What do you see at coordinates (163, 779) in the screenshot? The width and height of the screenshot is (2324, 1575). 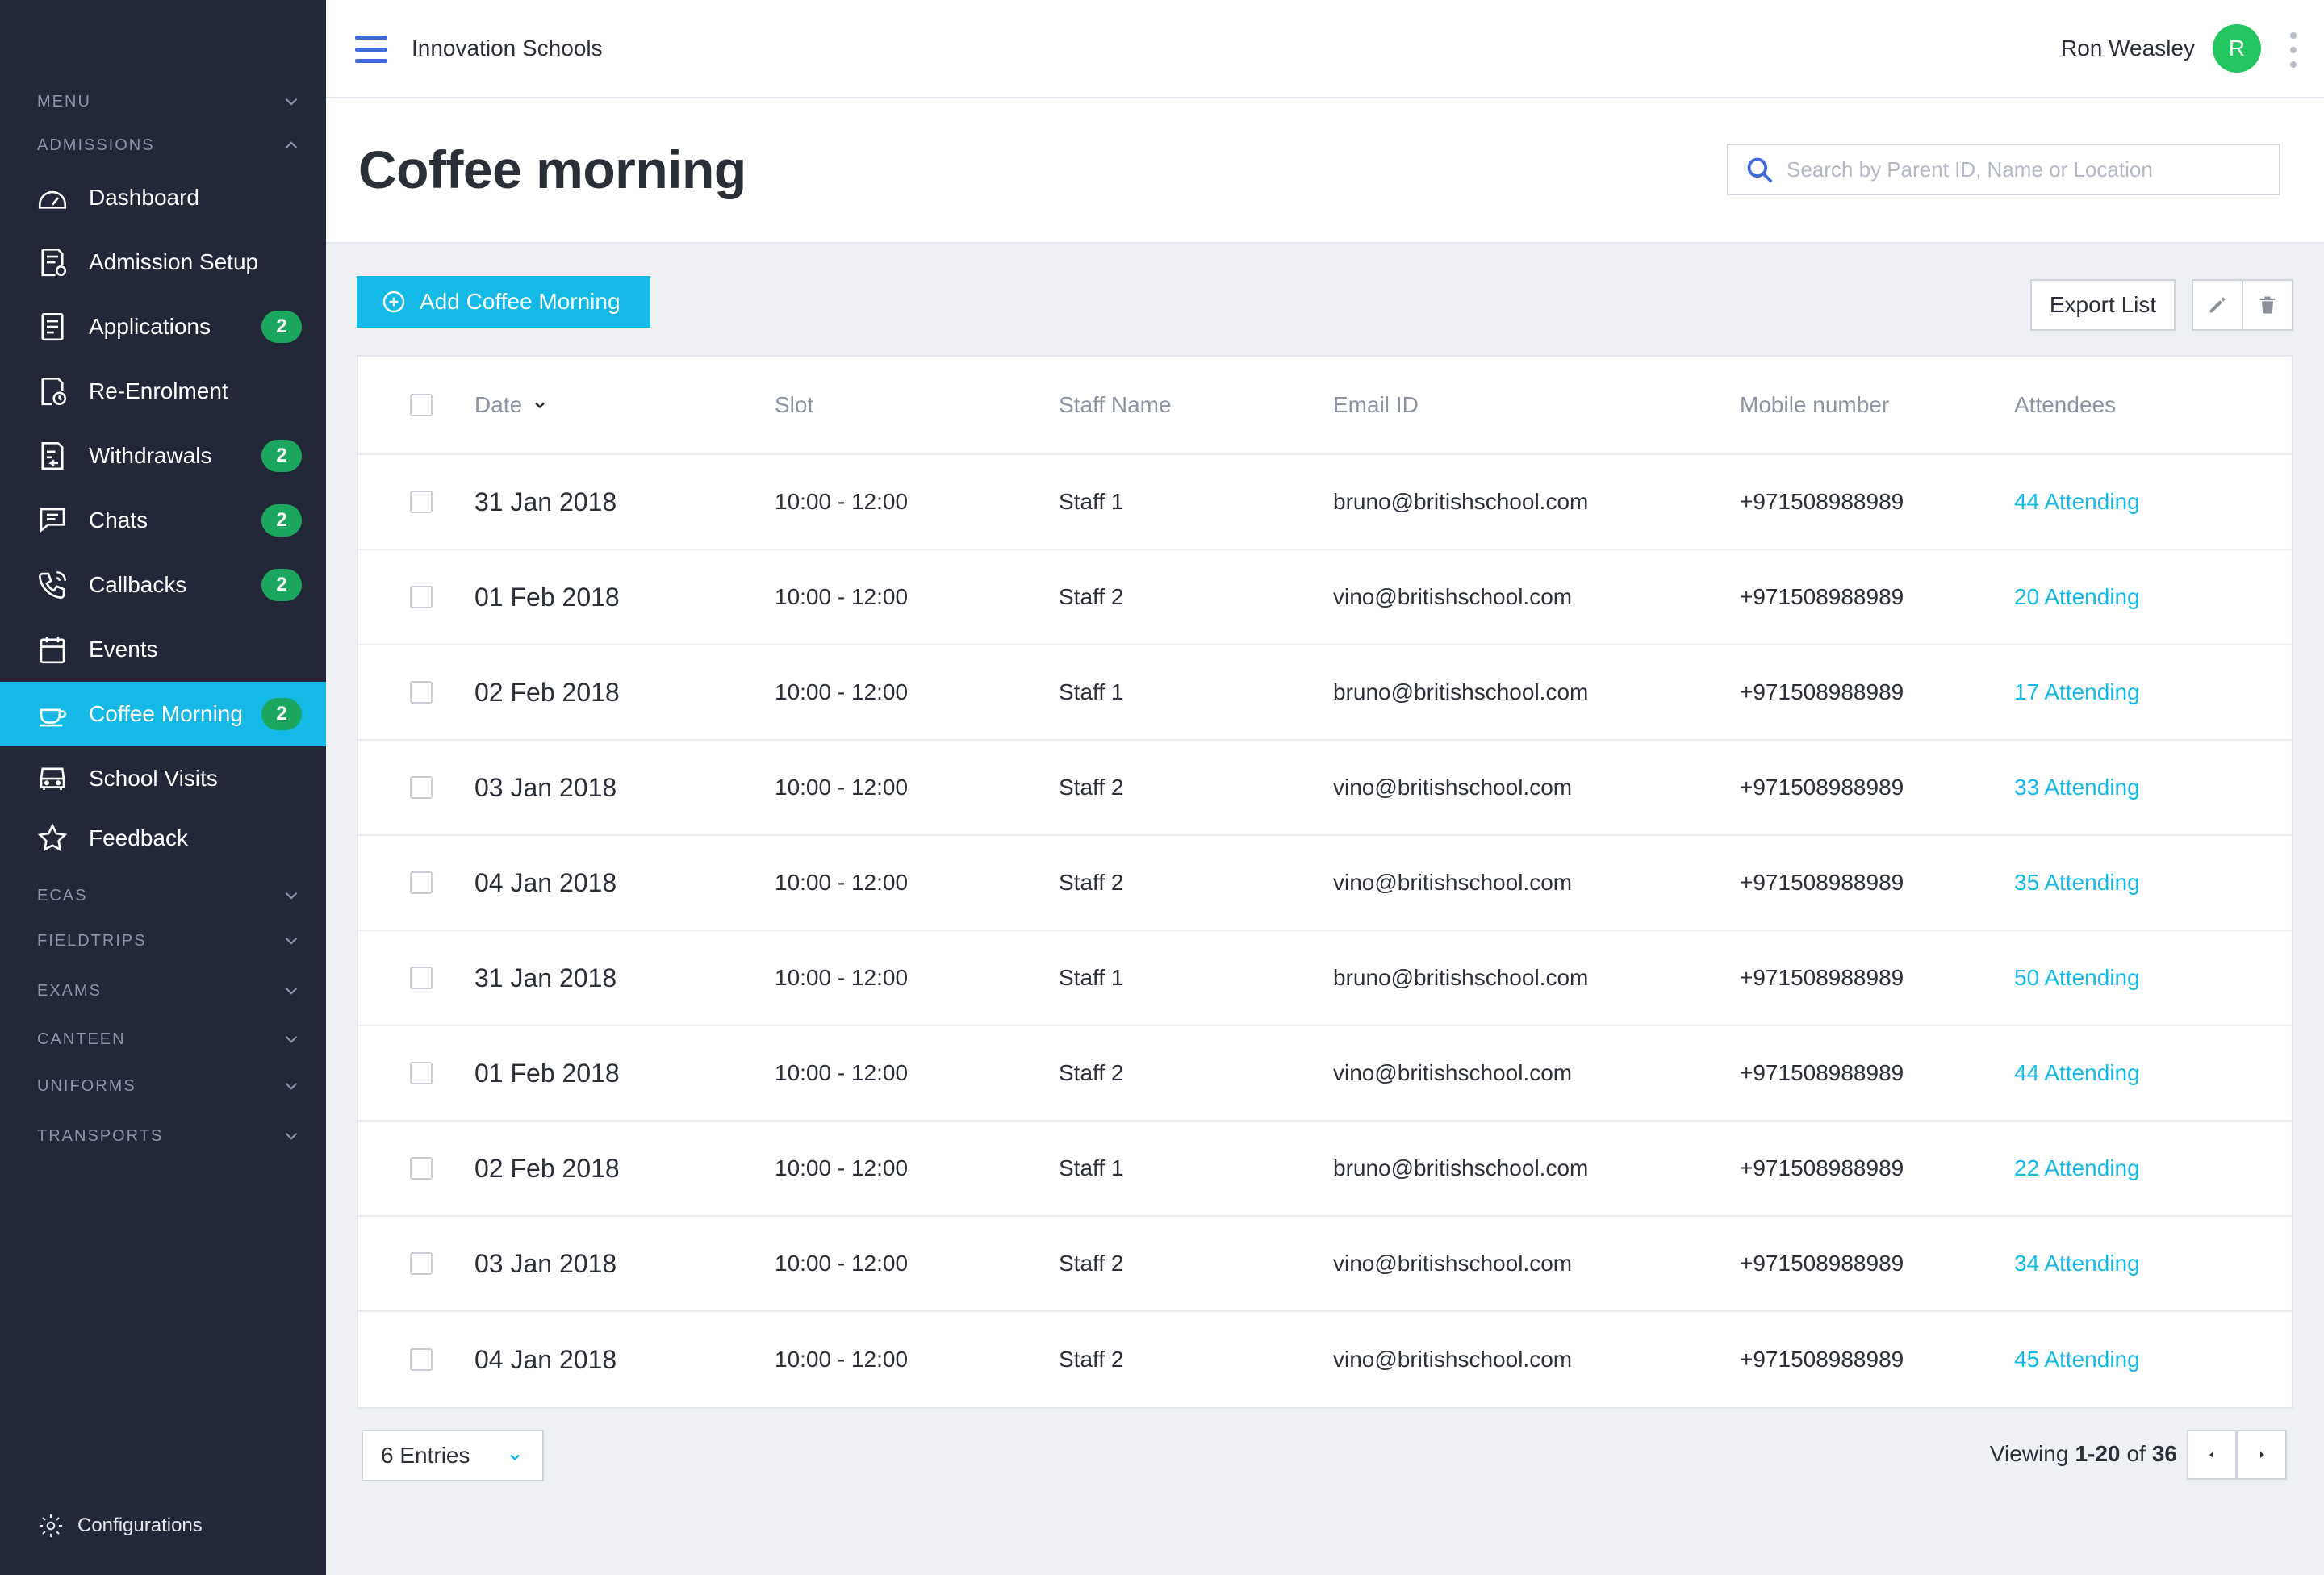 I see `sidebar-item-school-visits: School Visits` at bounding box center [163, 779].